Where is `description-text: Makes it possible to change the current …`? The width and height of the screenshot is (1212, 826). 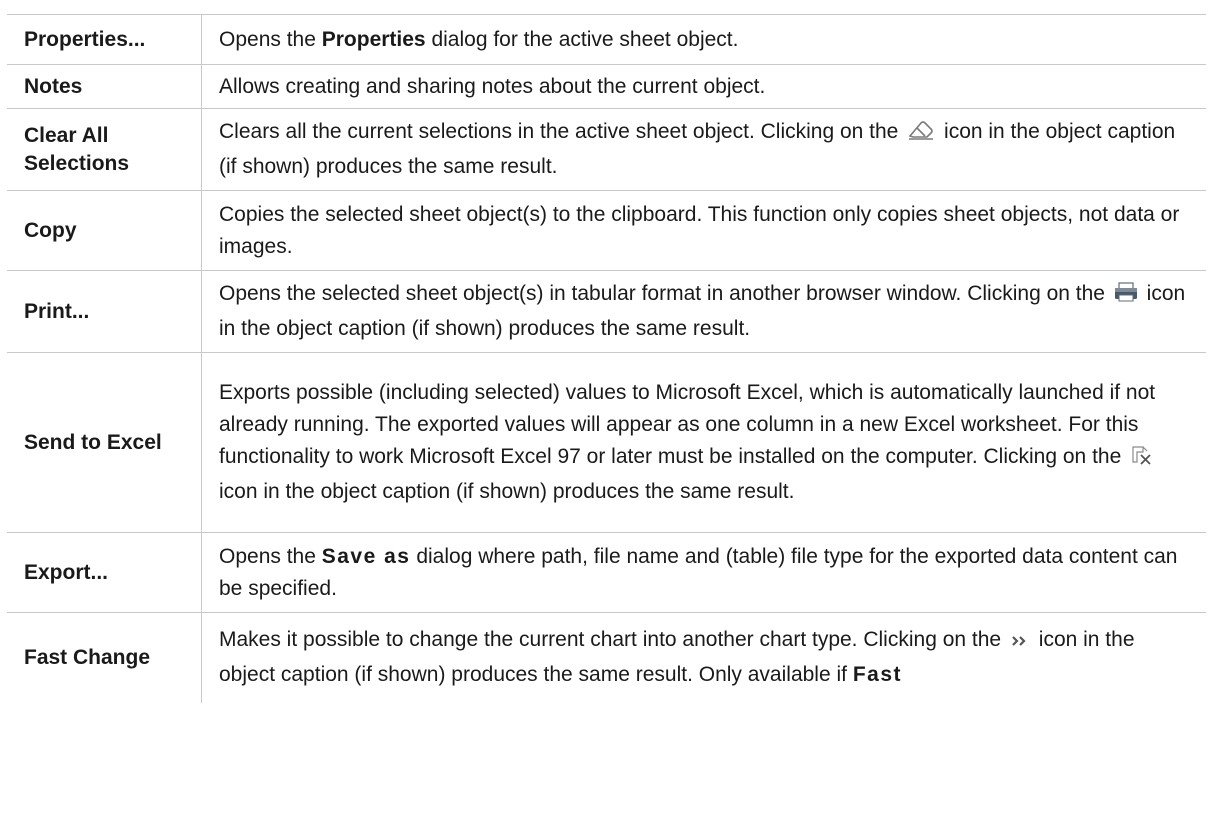
description-text: Makes it possible to change the current … is located at coordinates (677, 657).